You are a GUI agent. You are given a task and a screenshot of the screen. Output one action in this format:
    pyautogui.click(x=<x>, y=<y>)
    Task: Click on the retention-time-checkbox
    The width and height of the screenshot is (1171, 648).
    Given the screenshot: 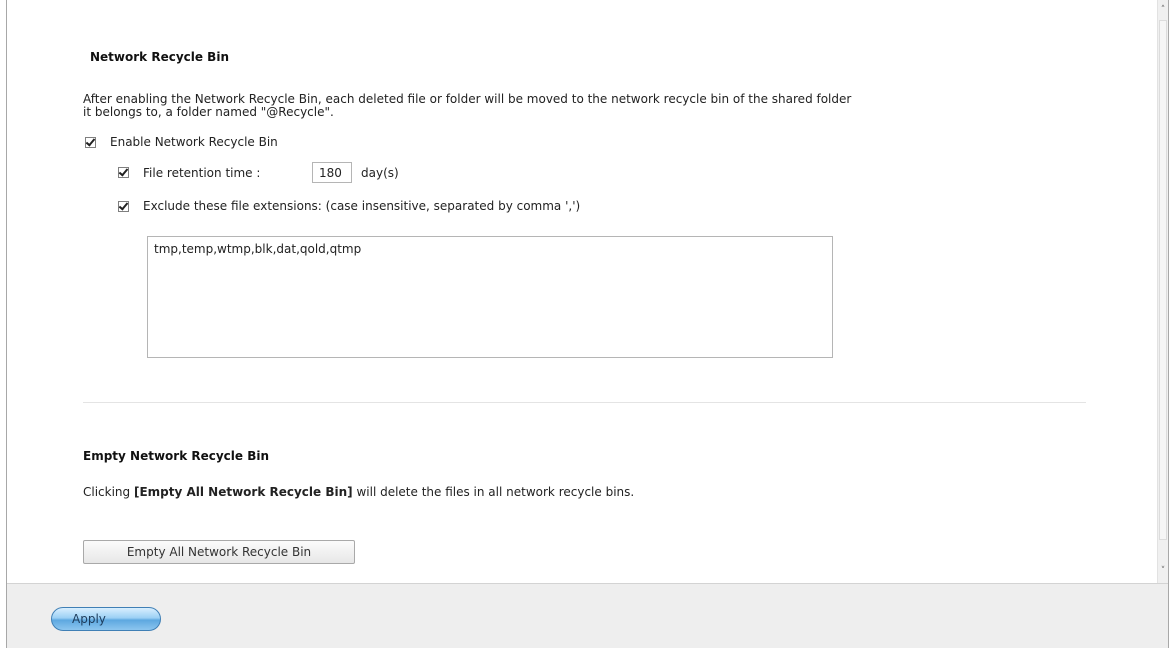 What is the action you would take?
    pyautogui.click(x=123, y=172)
    